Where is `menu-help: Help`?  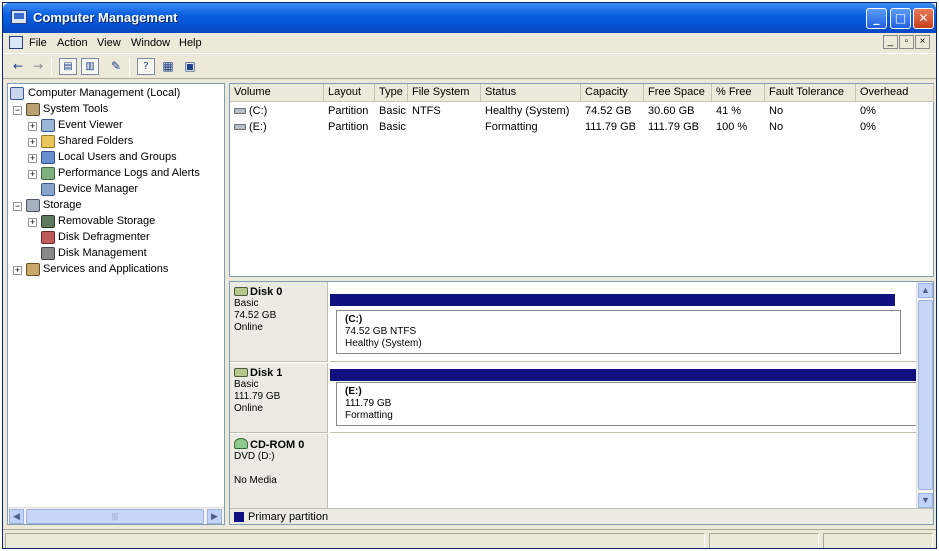 menu-help: Help is located at coordinates (190, 43).